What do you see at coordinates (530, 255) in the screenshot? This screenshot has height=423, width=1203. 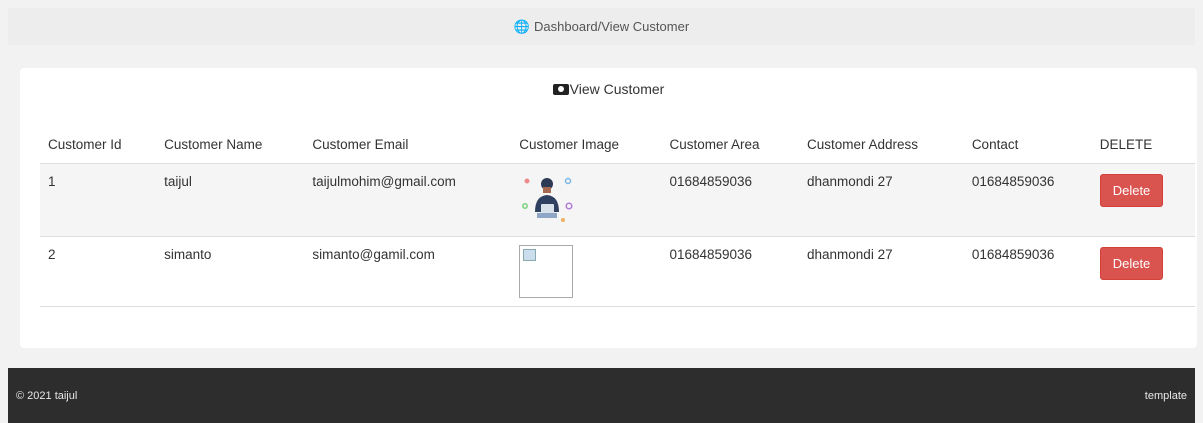 I see `broken-image-icon` at bounding box center [530, 255].